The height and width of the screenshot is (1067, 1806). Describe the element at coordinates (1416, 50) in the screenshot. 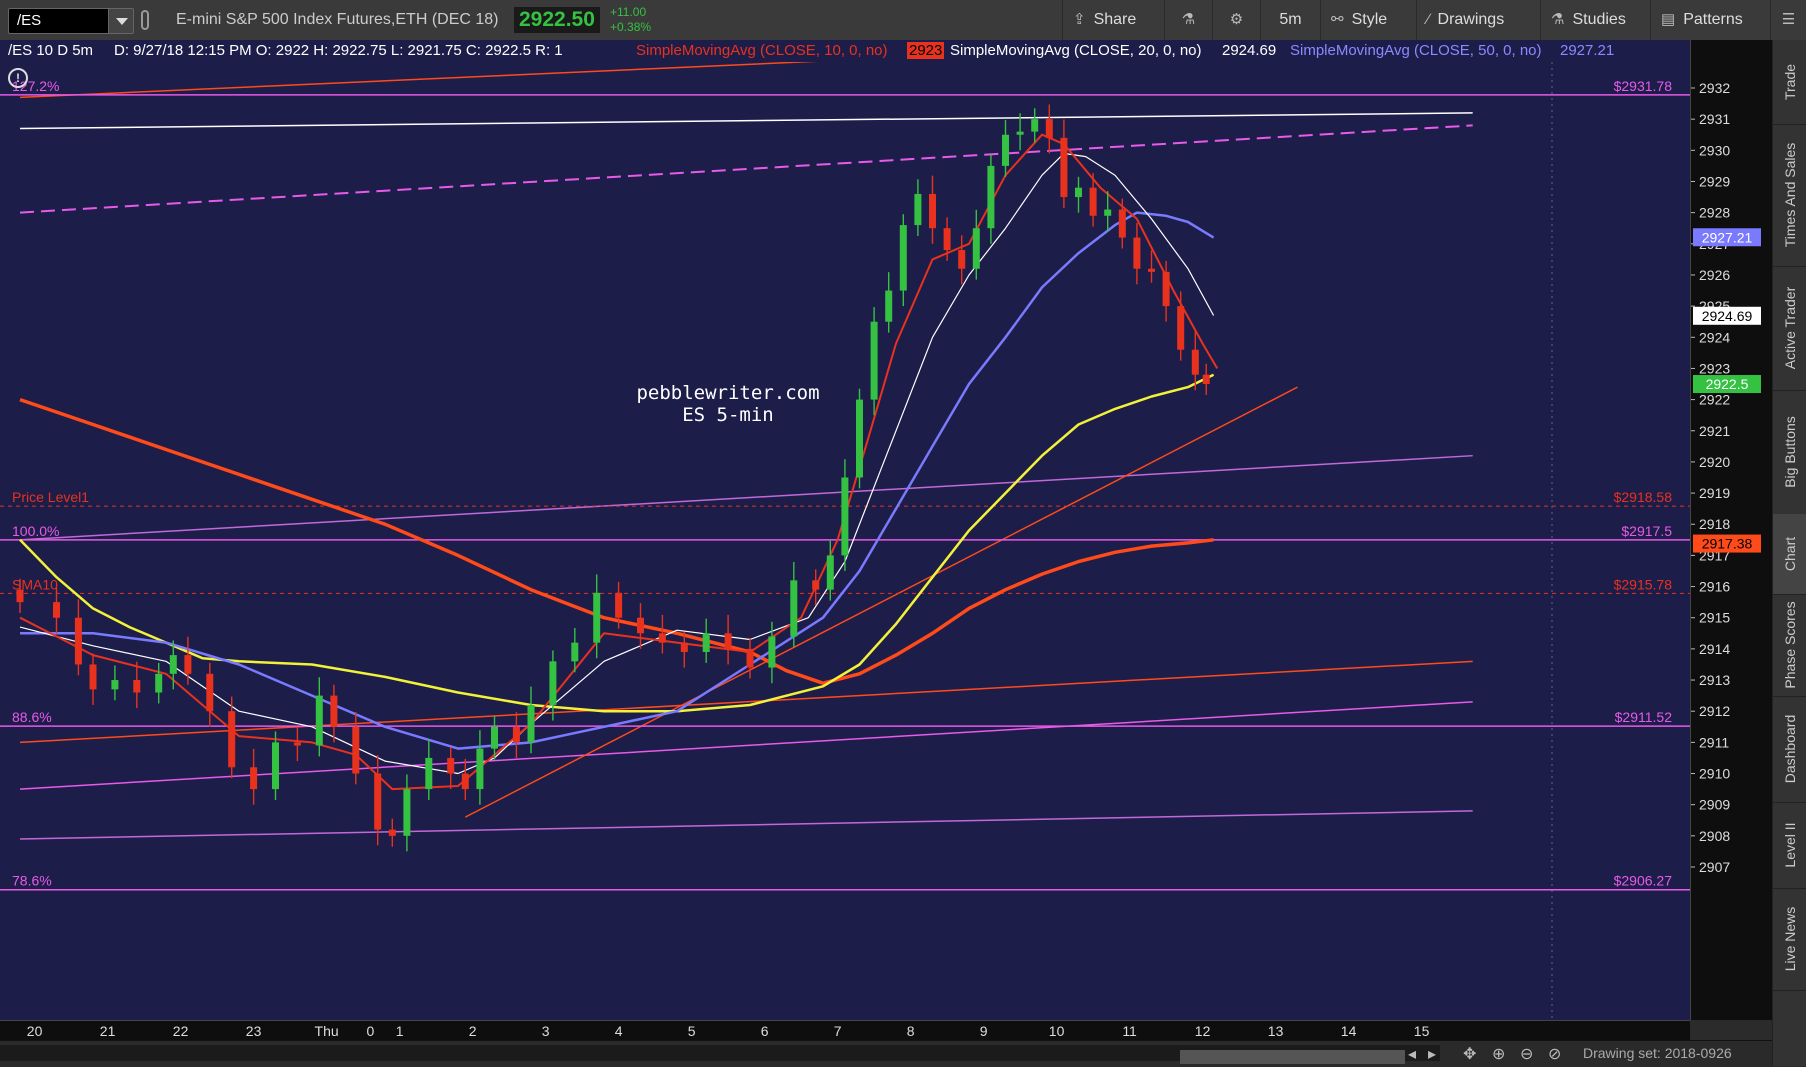

I see `sma50-label: SimpleMovingAvg (CLOSE, 50, 0, no)` at that location.